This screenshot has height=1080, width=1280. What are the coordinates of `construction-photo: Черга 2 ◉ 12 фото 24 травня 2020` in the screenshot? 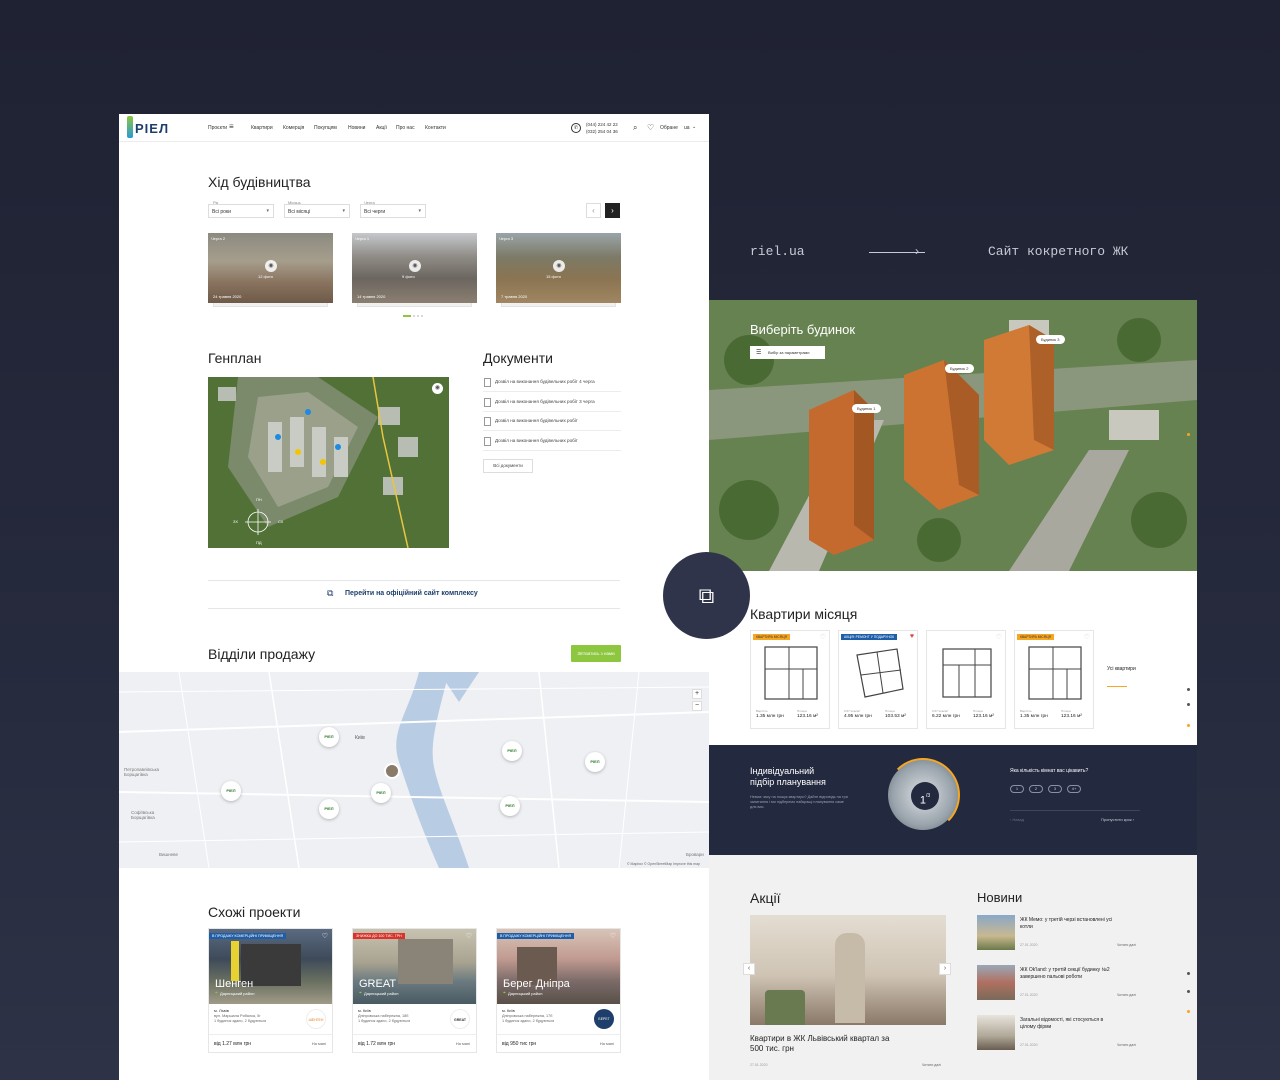 It's located at (270, 268).